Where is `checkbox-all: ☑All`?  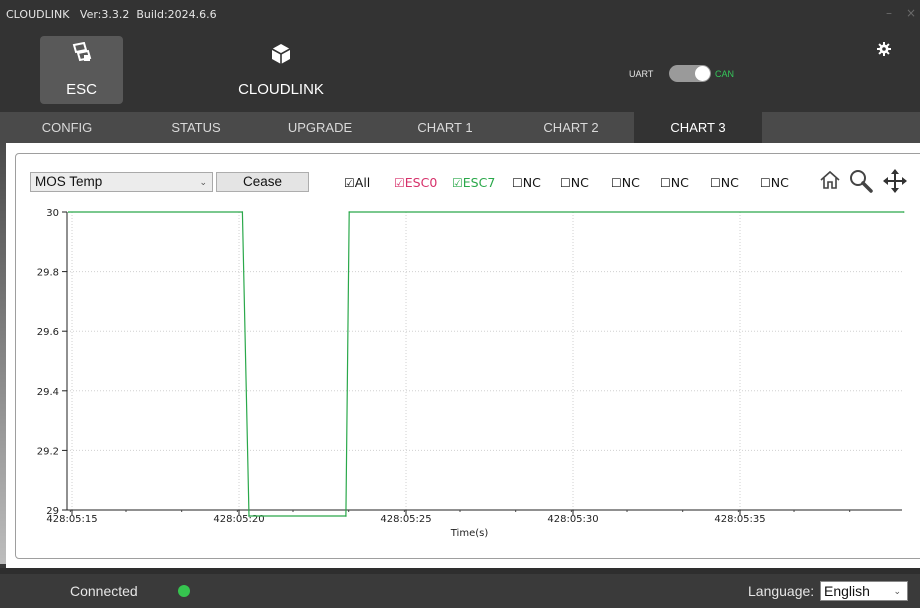
checkbox-all: ☑All is located at coordinates (357, 182).